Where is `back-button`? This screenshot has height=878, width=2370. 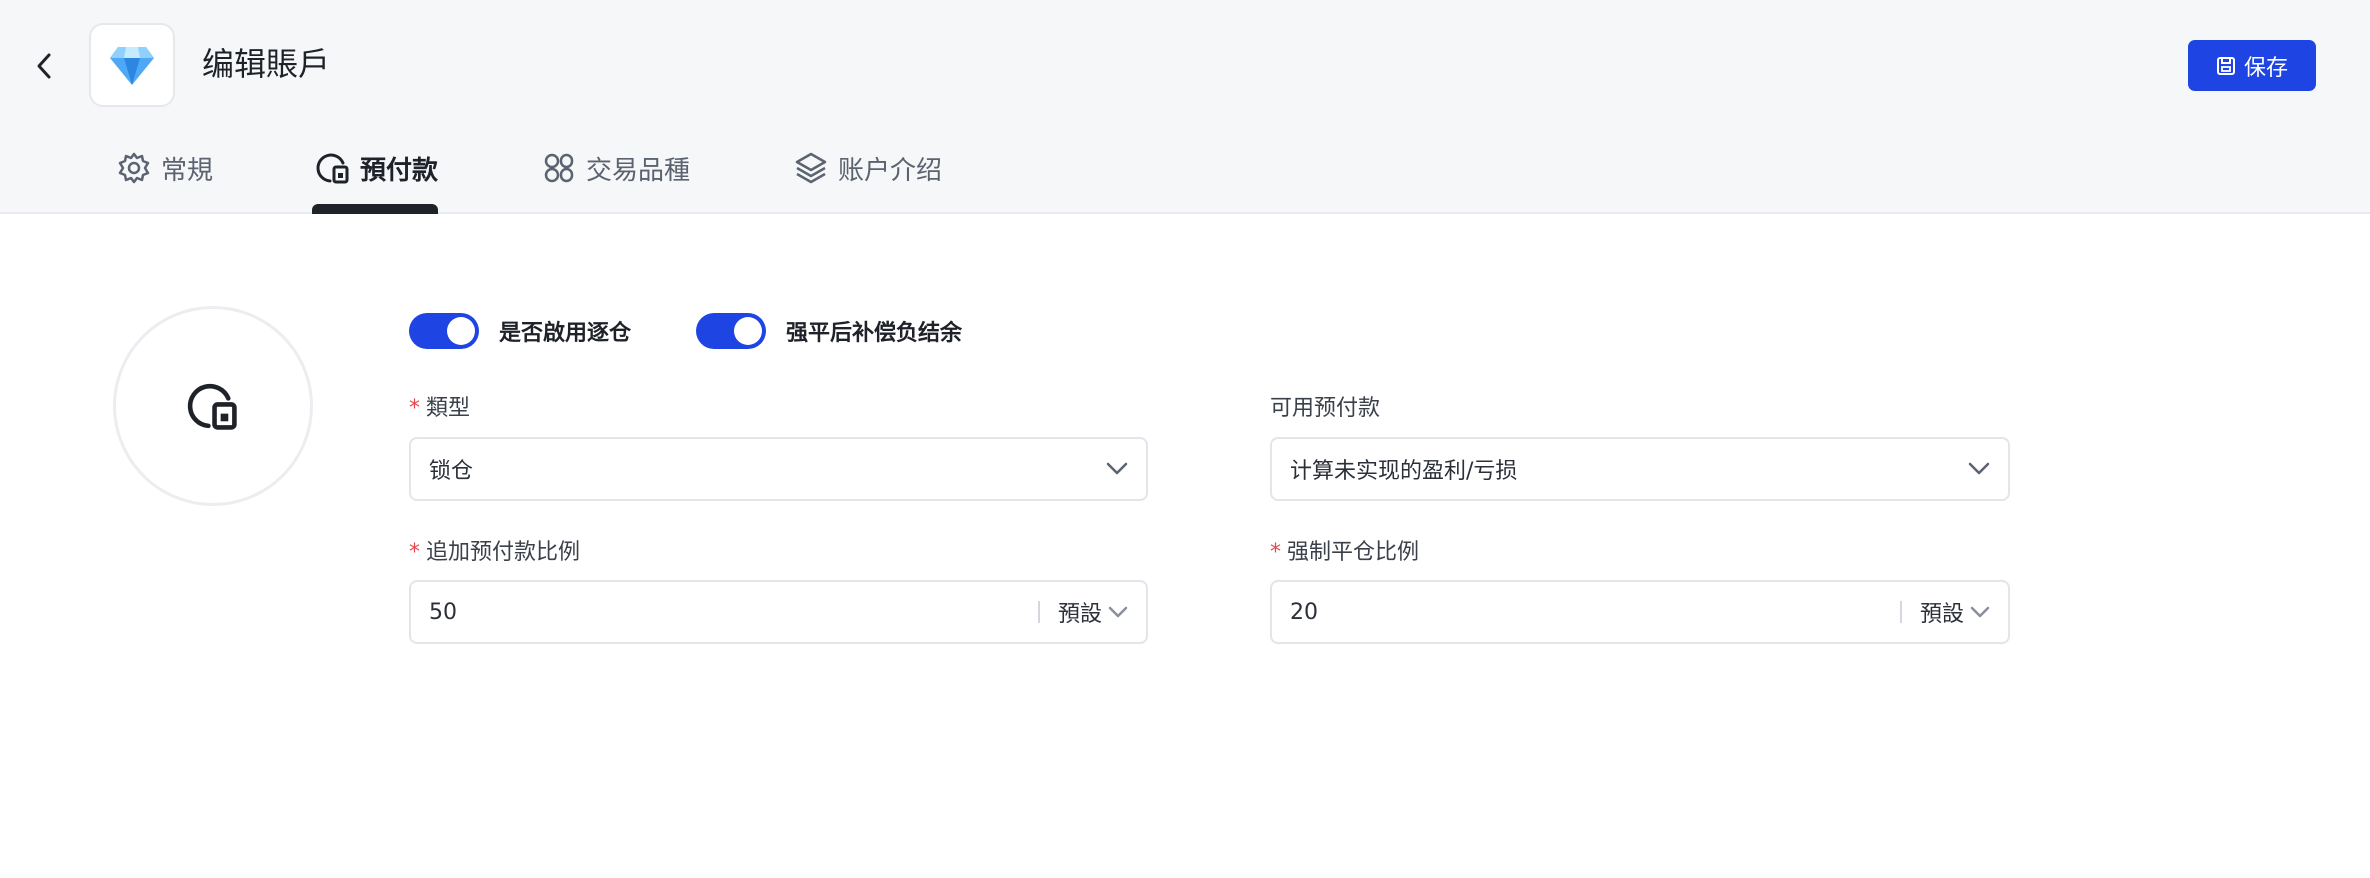
back-button is located at coordinates (44, 66).